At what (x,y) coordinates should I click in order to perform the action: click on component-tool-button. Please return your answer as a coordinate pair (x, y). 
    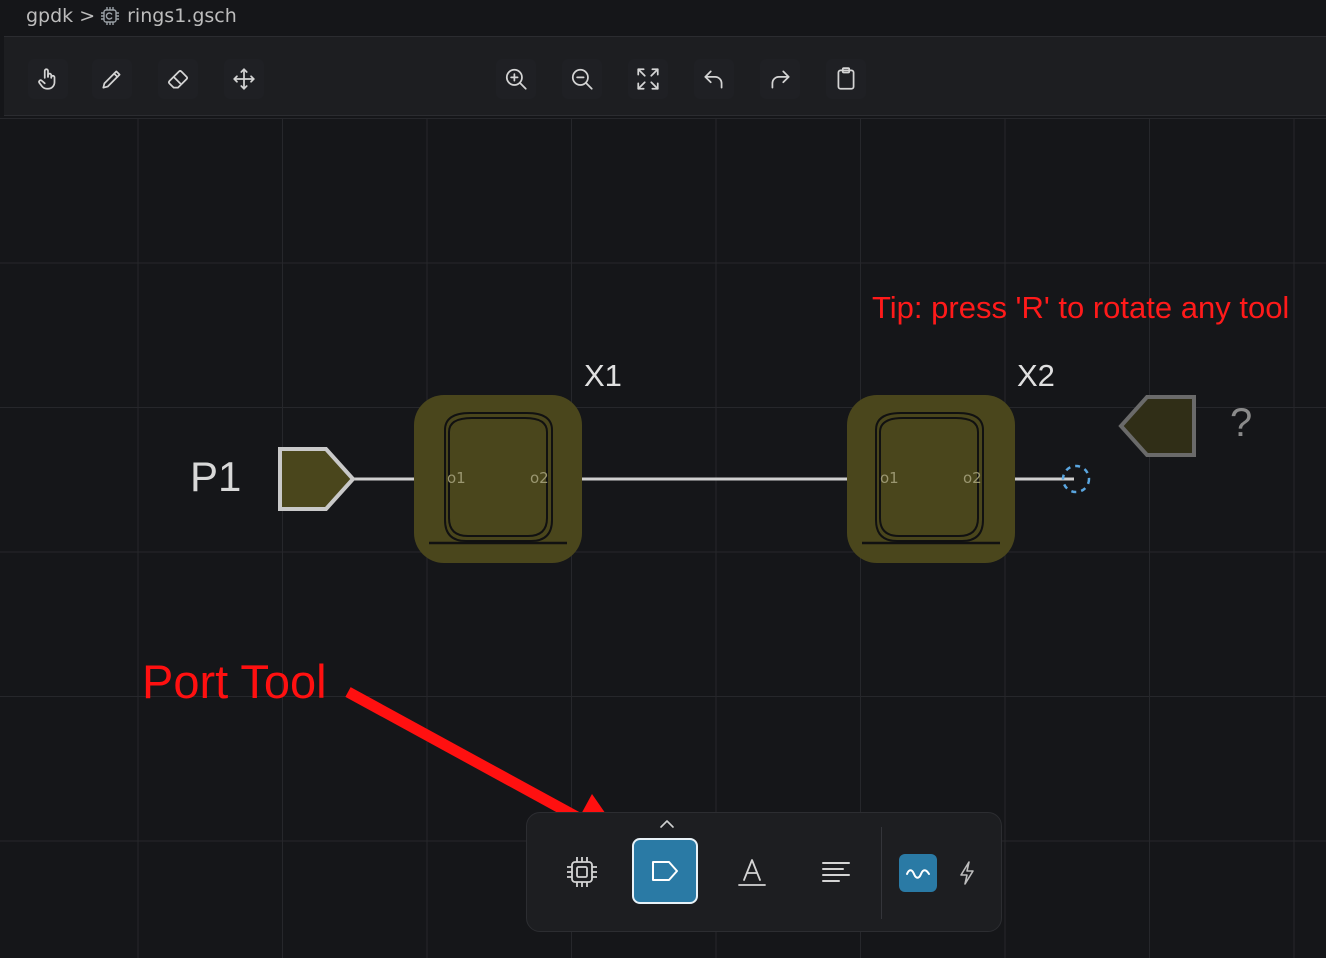
    Looking at the image, I should click on (582, 872).